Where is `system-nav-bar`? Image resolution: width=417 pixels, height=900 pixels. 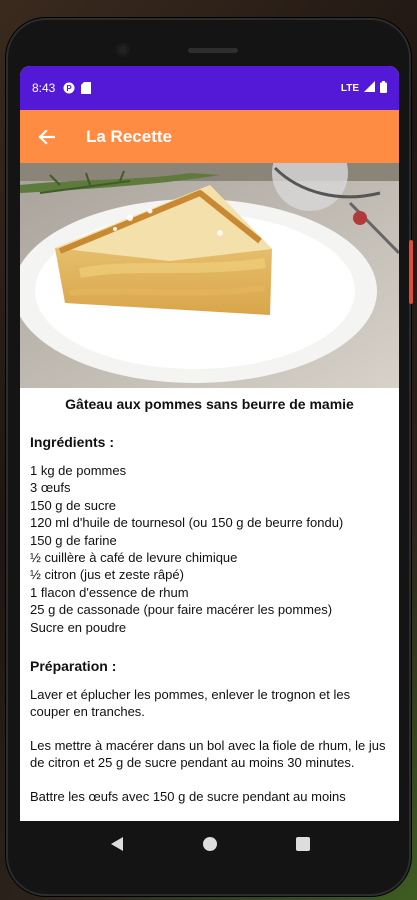 system-nav-bar is located at coordinates (209, 844).